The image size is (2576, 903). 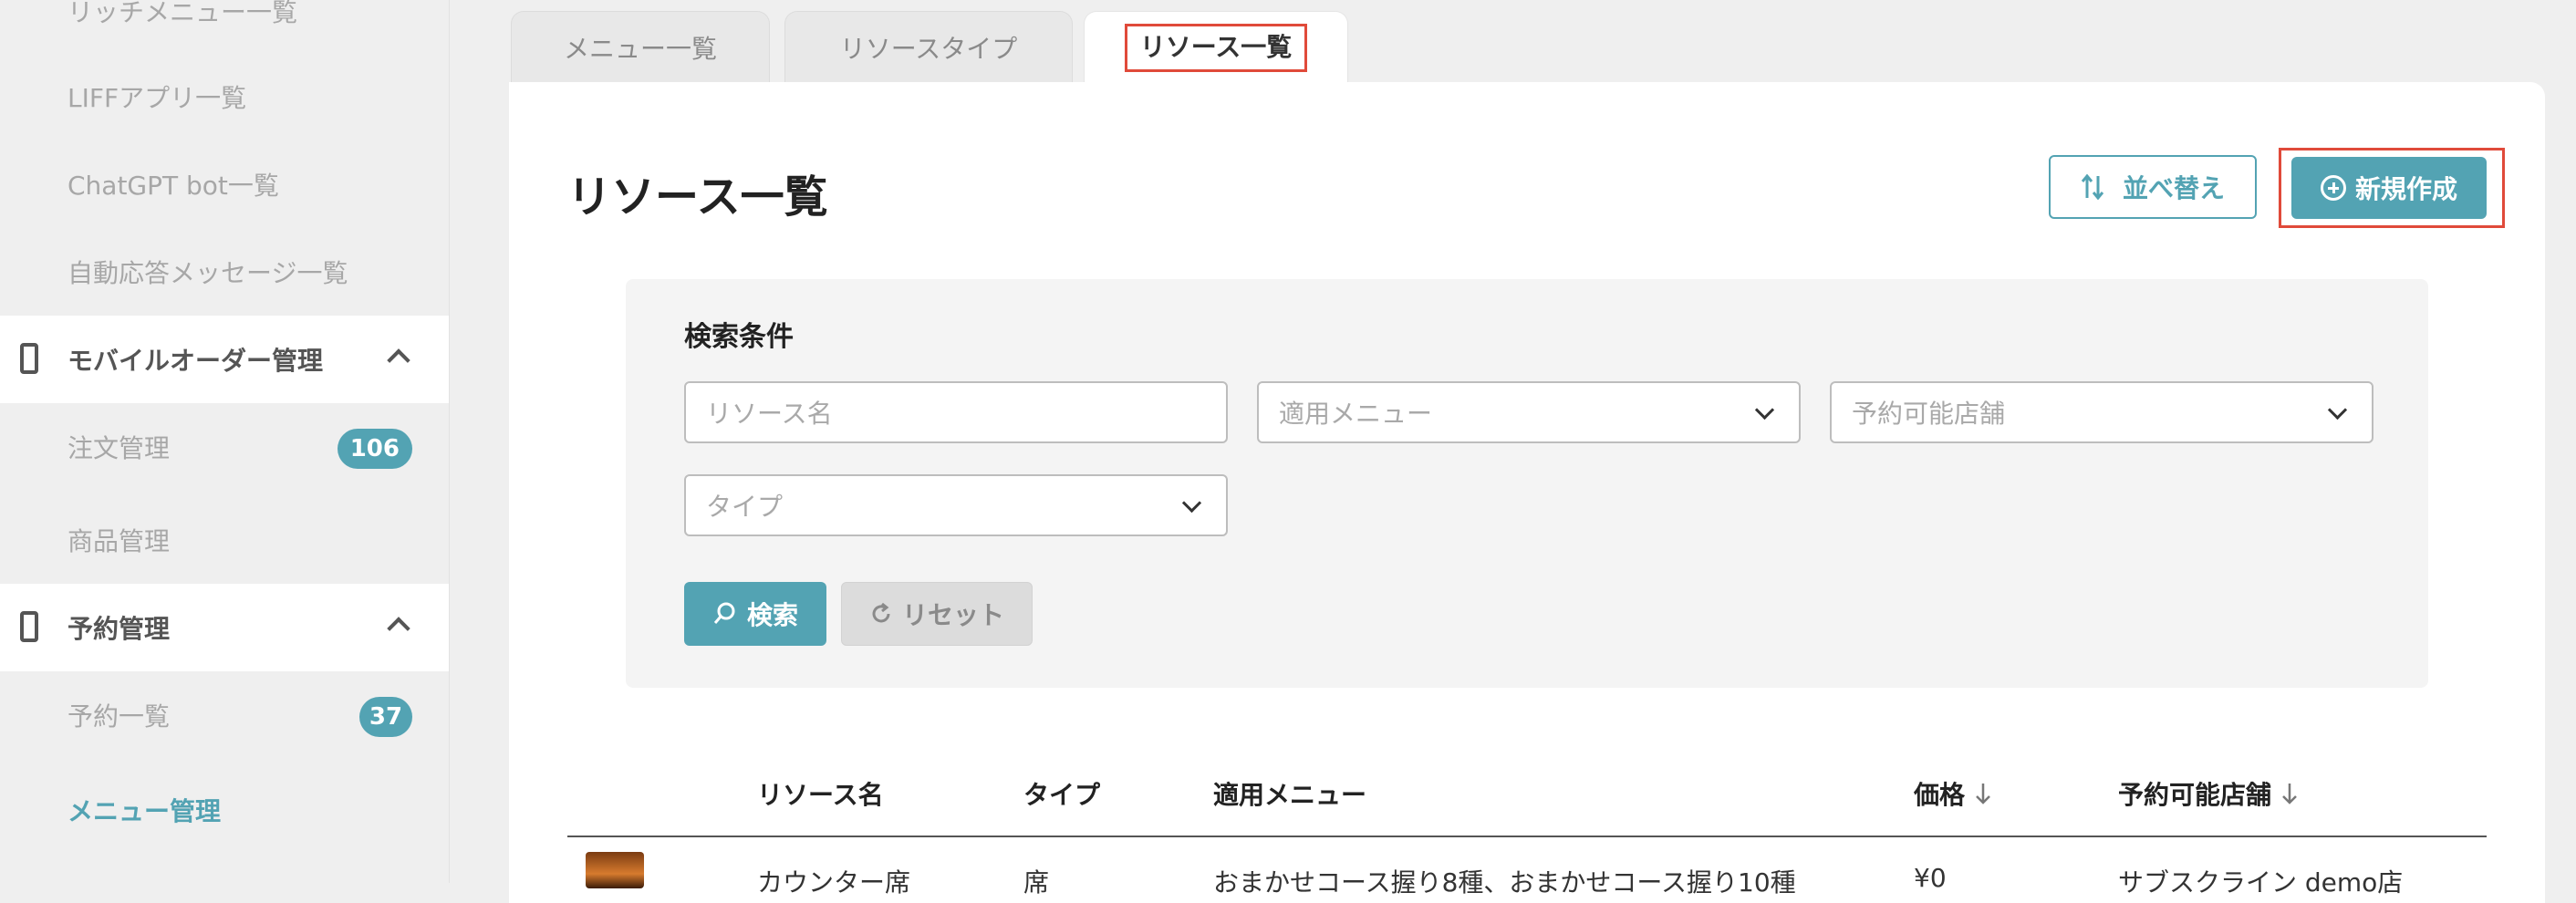 I want to click on tab-label: リソースタイプ, so click(x=928, y=48).